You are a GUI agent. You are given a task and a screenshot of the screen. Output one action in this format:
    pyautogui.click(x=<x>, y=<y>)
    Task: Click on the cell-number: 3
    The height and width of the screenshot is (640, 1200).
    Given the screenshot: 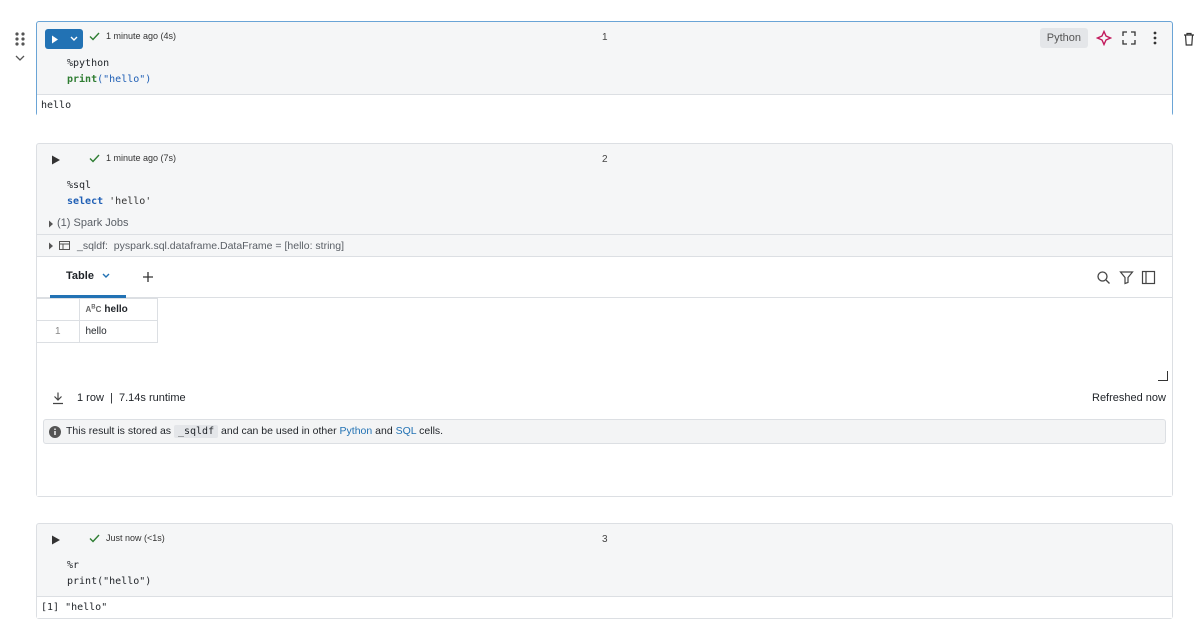 What is the action you would take?
    pyautogui.click(x=605, y=539)
    